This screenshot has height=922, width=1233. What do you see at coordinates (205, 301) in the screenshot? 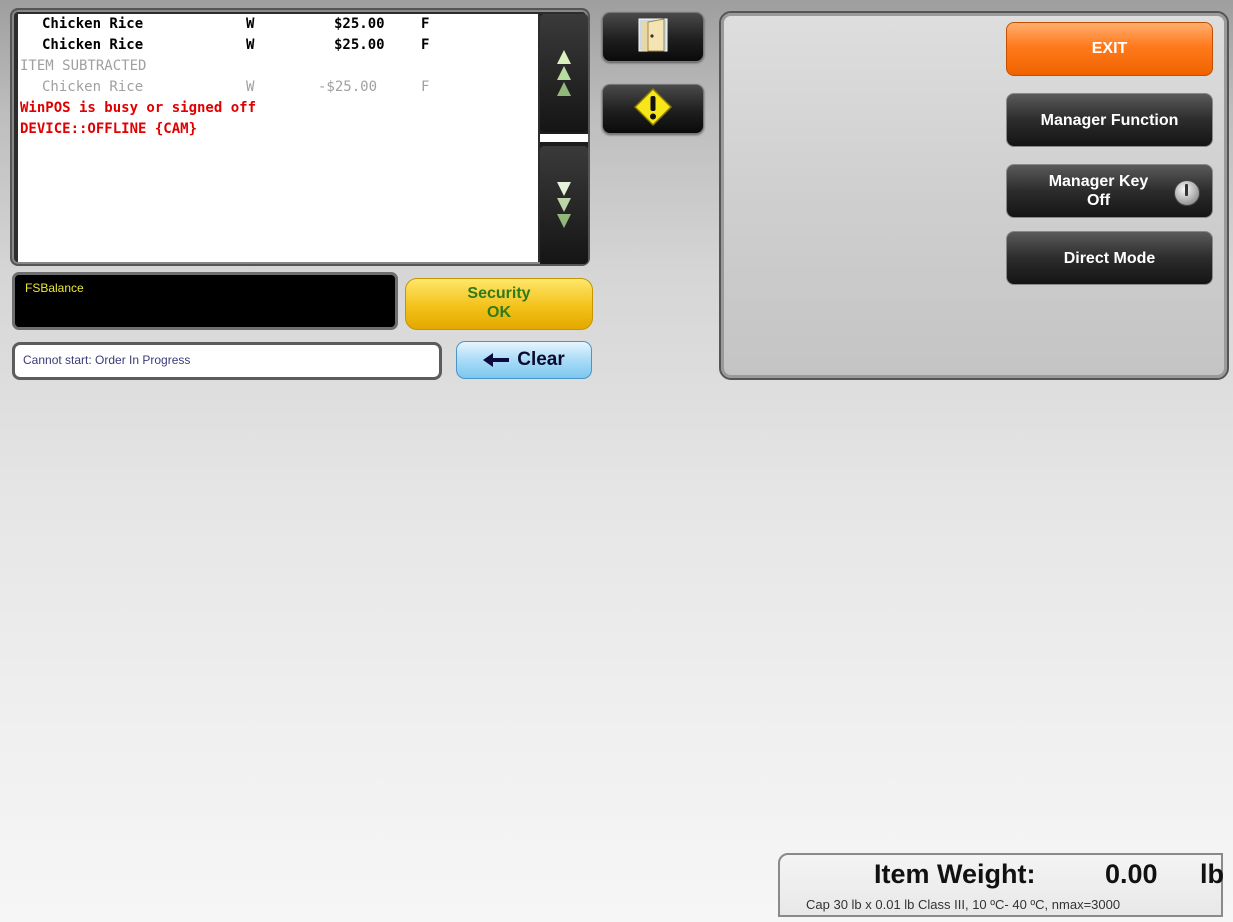
I see `fs-balance-display: FSBalance` at bounding box center [205, 301].